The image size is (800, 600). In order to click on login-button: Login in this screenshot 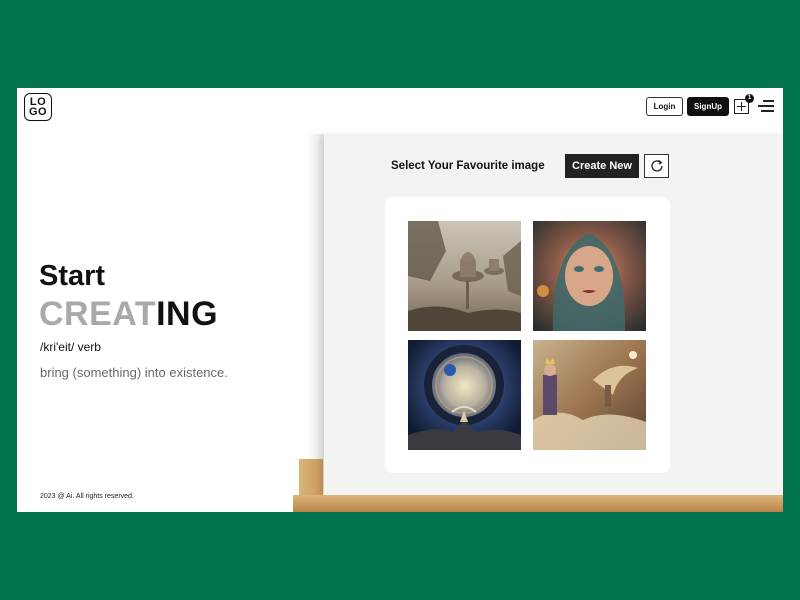, I will do `click(664, 106)`.